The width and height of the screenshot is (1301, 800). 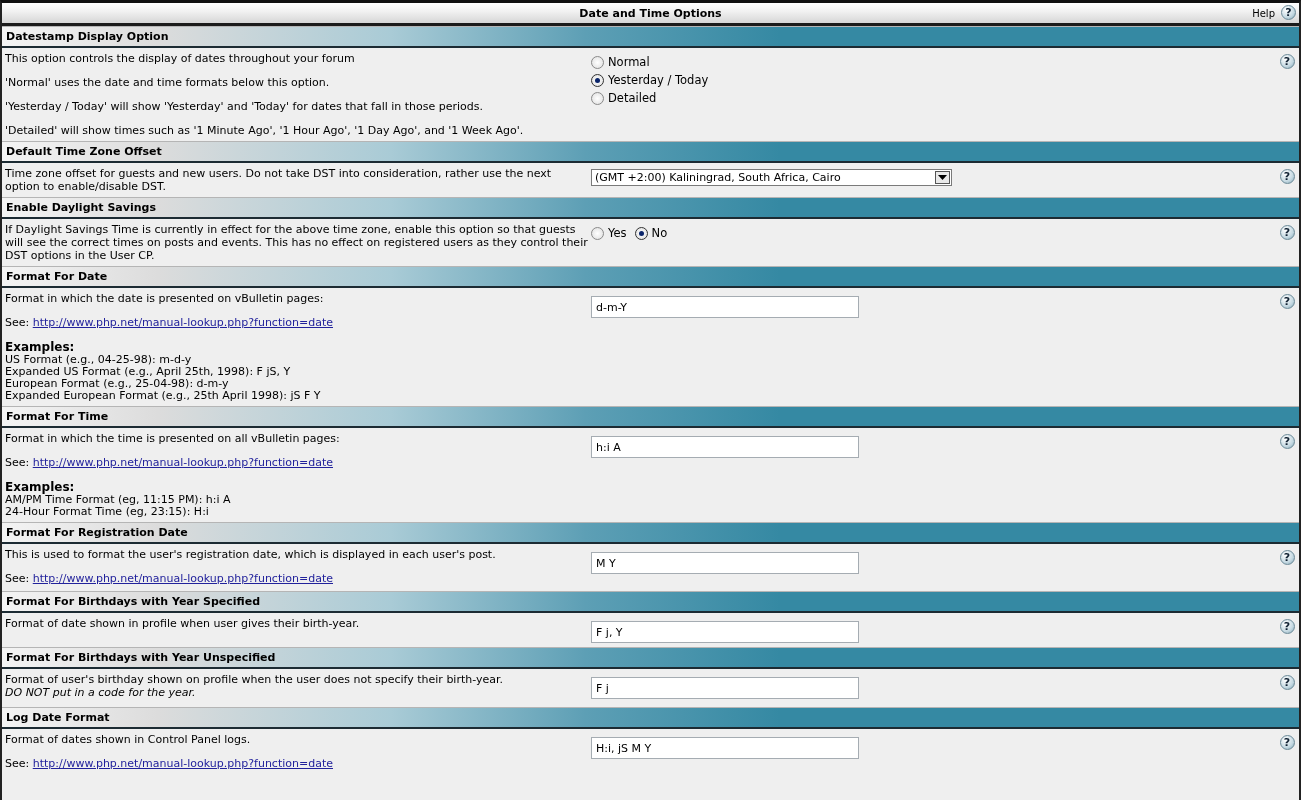 What do you see at coordinates (771, 177) in the screenshot?
I see `time-zone-dropdown: (GMT +2:00) Kaliningrad, South Africa, Cairo` at bounding box center [771, 177].